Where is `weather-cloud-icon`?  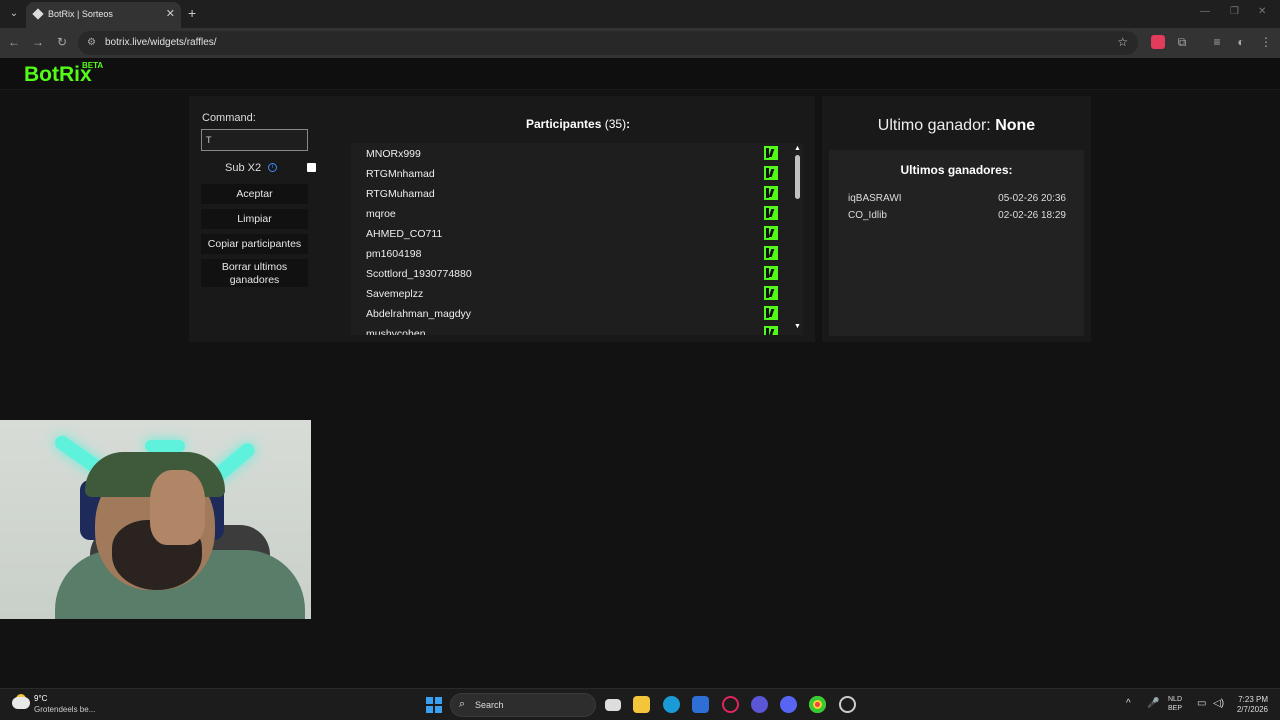 weather-cloud-icon is located at coordinates (21, 703).